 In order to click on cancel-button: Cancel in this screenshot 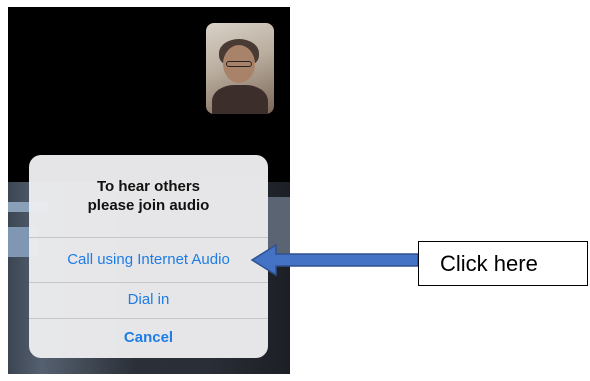, I will do `click(148, 338)`.